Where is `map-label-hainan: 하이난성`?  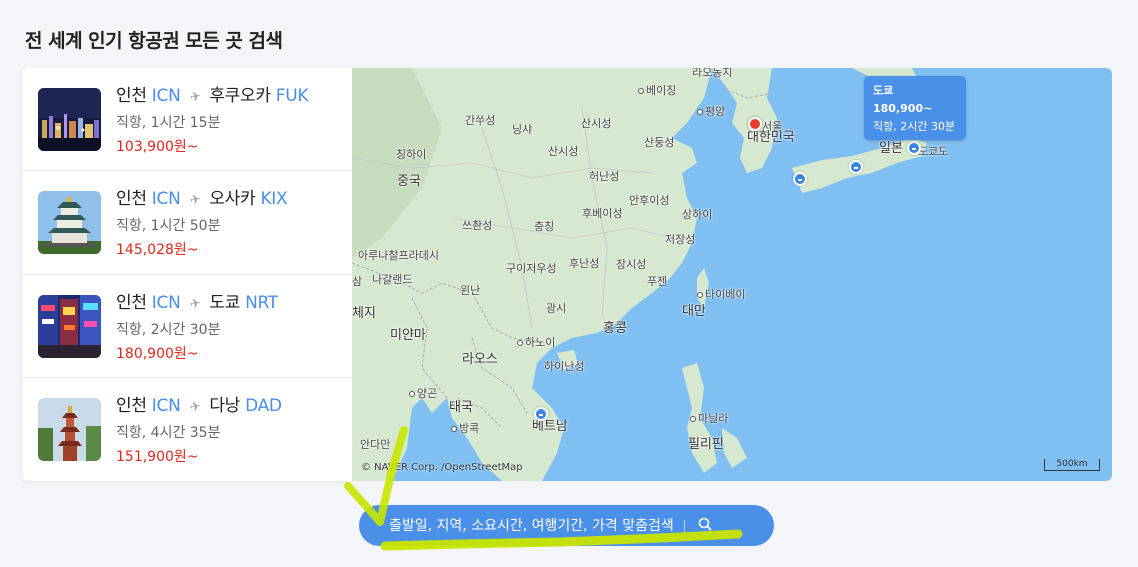 map-label-hainan: 하이난성 is located at coordinates (564, 366).